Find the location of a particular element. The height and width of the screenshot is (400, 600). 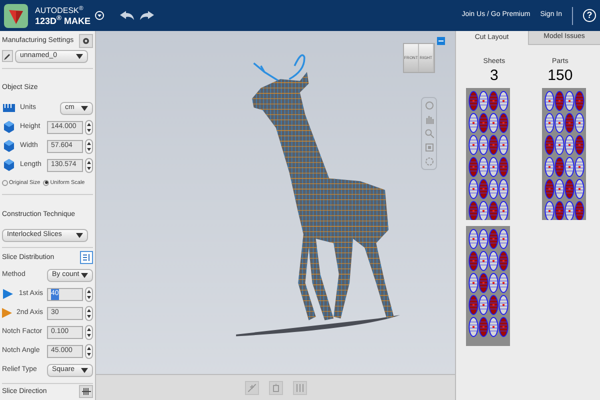

redo-icon is located at coordinates (147, 15).